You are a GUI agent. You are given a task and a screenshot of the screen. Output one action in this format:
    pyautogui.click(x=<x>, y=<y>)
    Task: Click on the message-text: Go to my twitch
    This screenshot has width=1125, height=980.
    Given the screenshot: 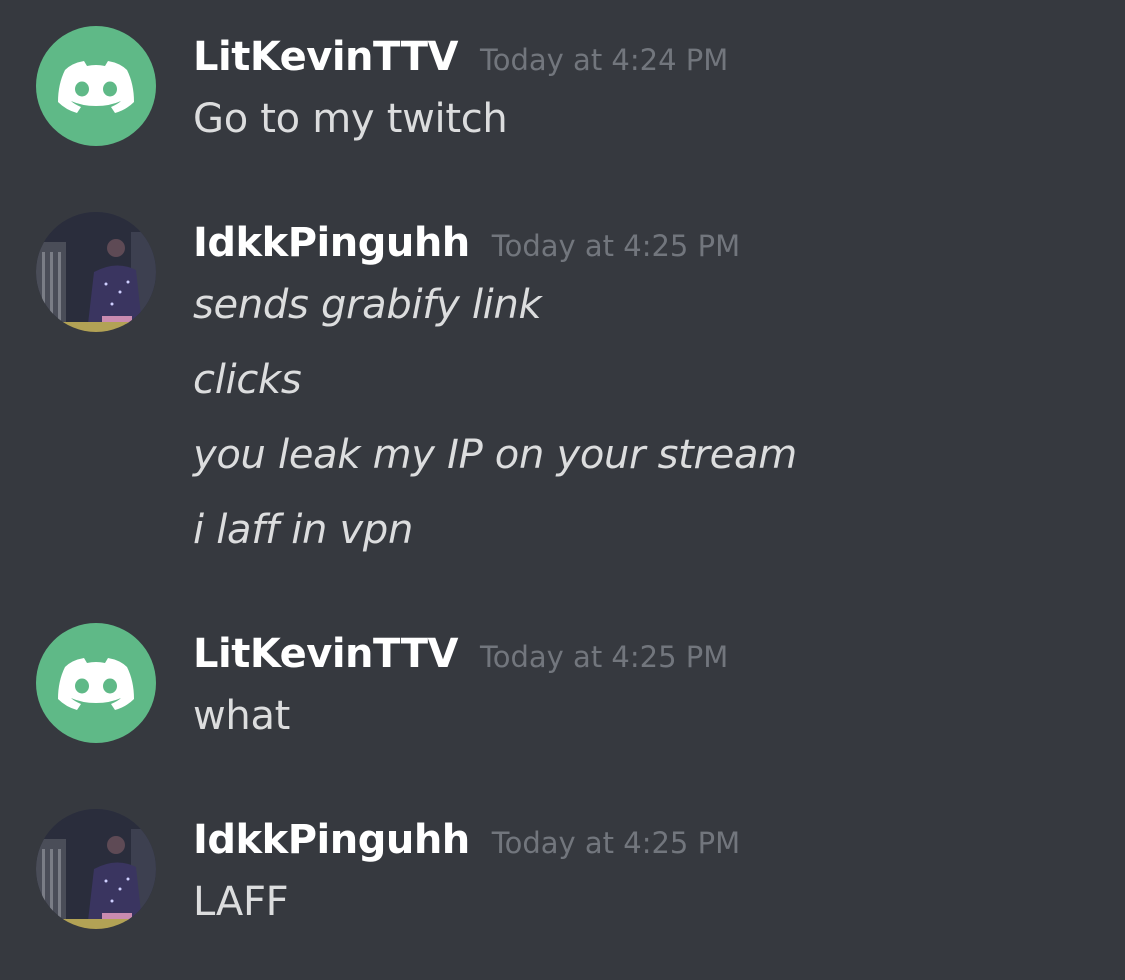 What is the action you would take?
    pyautogui.click(x=350, y=119)
    